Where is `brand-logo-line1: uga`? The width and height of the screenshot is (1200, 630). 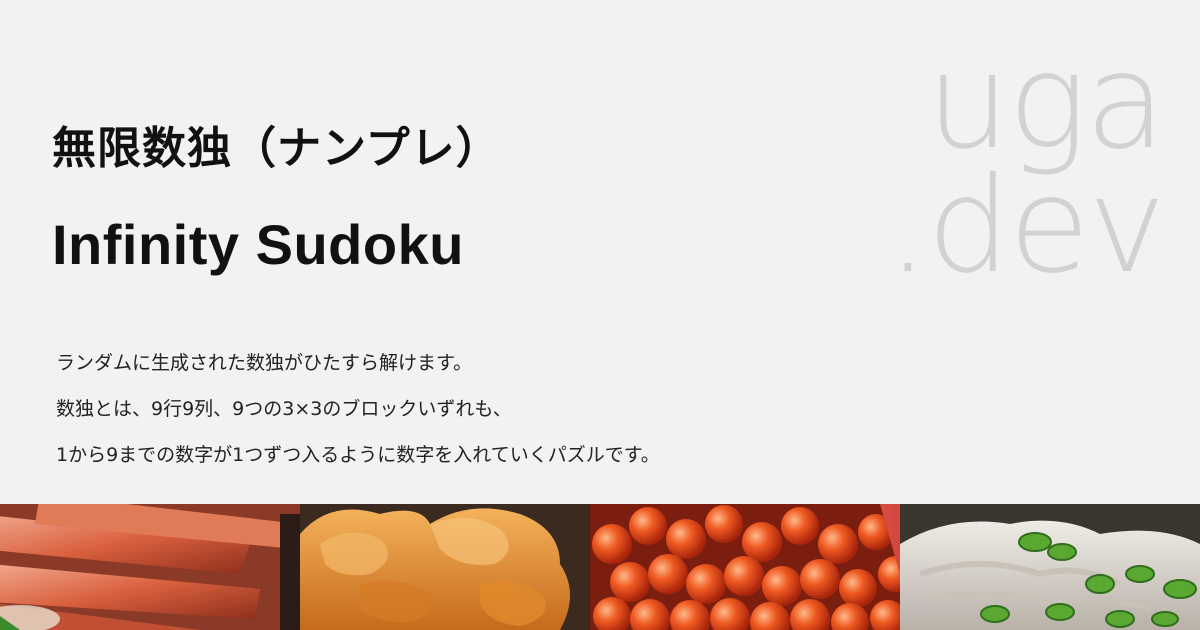
brand-logo-line1: uga is located at coordinates (1046, 102).